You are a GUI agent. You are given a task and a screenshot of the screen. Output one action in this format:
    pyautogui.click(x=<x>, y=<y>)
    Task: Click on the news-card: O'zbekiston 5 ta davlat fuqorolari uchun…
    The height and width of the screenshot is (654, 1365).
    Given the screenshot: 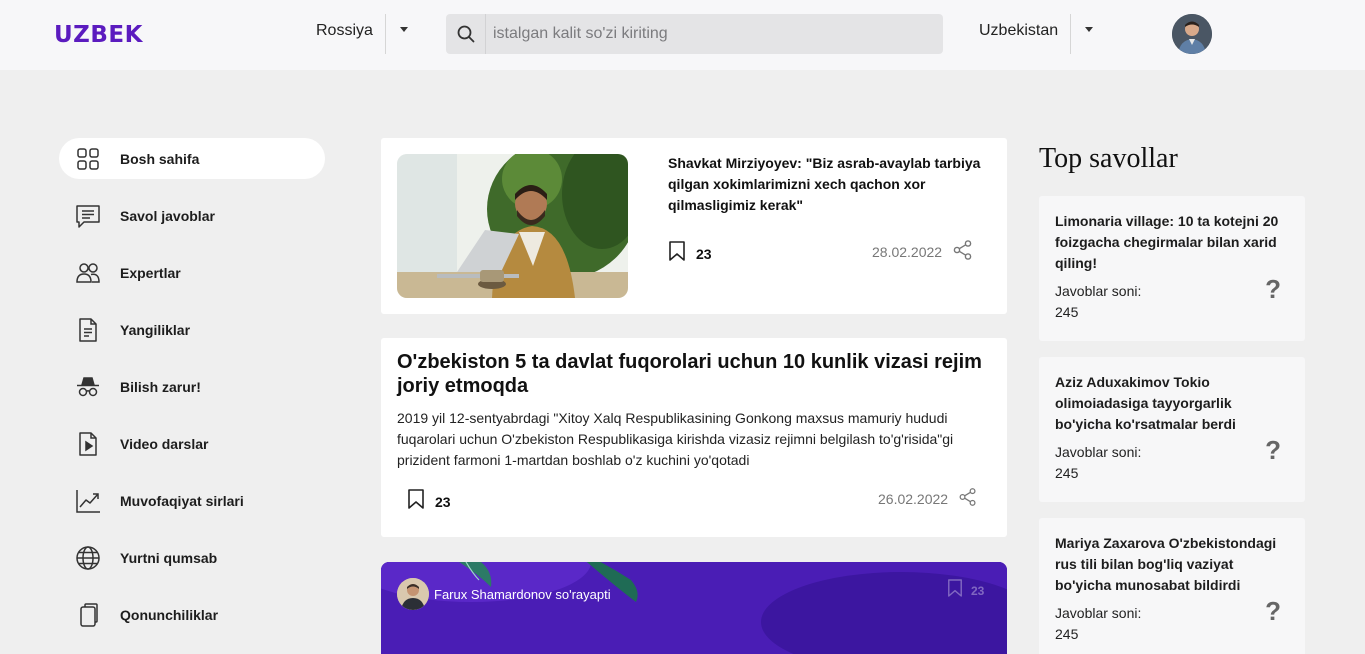 What is the action you would take?
    pyautogui.click(x=694, y=437)
    